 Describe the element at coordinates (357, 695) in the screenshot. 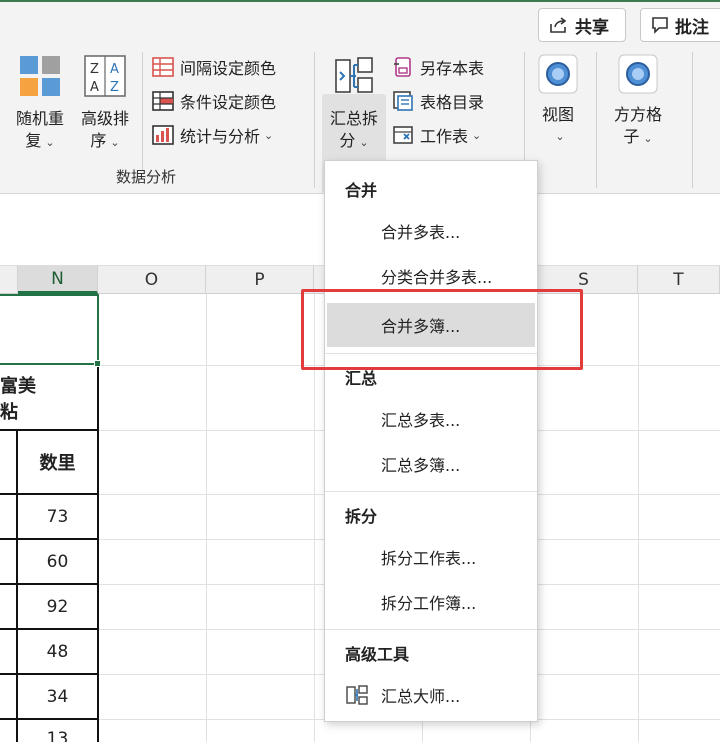

I see `summary-master-icon` at that location.